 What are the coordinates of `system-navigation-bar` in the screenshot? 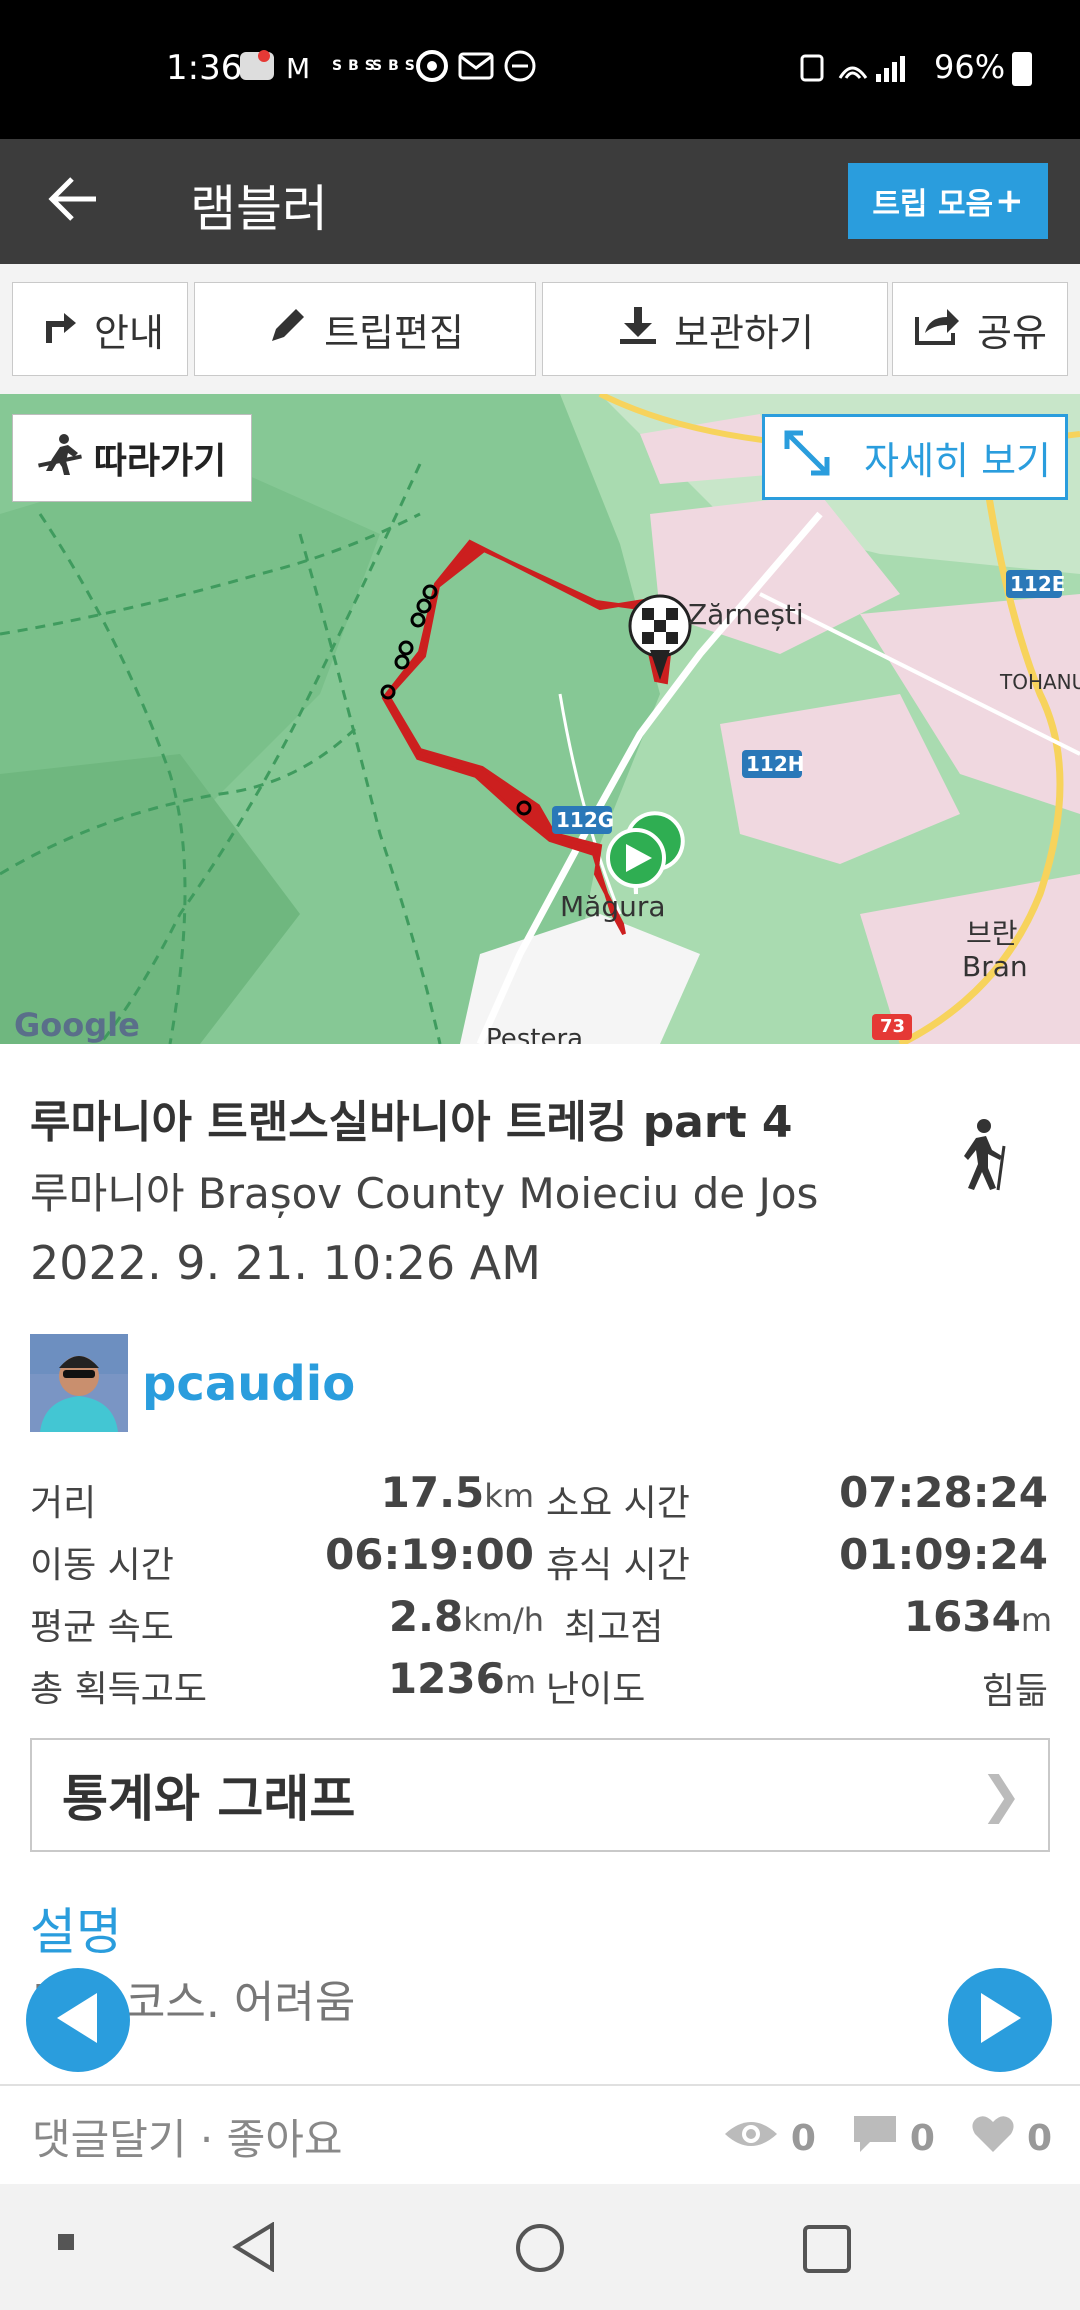 It's located at (540, 2247).